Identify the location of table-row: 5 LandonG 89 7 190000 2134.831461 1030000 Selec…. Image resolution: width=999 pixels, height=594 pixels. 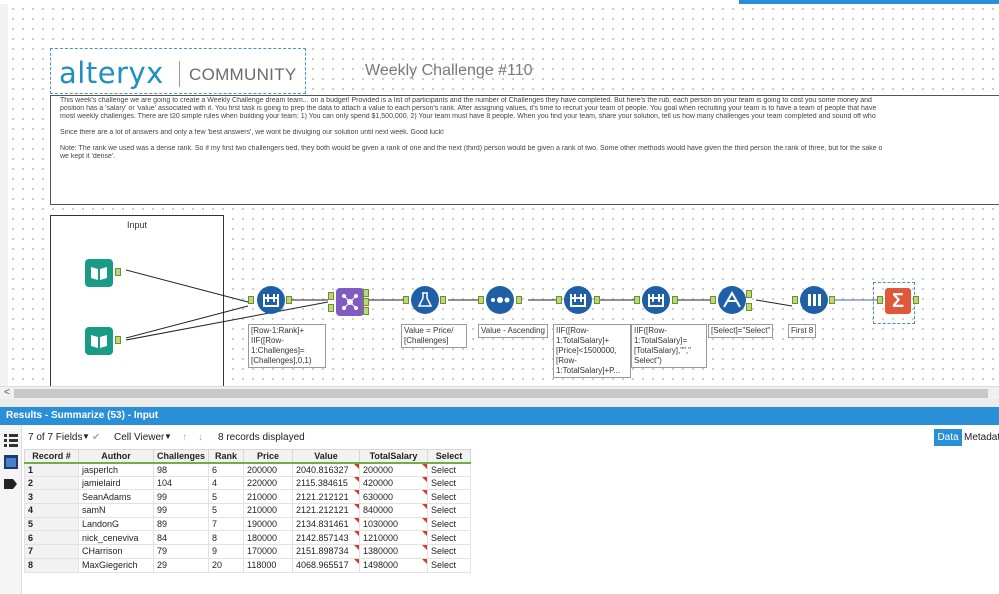
(248, 524).